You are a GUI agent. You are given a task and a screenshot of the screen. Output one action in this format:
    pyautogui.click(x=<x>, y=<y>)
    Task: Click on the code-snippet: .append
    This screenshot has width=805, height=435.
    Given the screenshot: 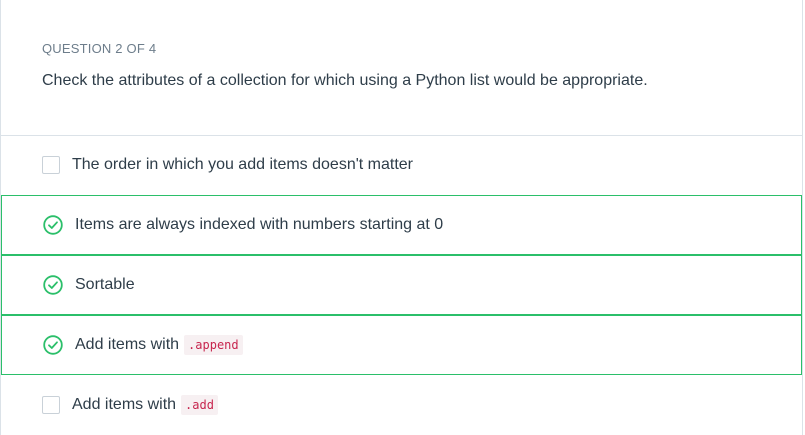 What is the action you would take?
    pyautogui.click(x=213, y=345)
    